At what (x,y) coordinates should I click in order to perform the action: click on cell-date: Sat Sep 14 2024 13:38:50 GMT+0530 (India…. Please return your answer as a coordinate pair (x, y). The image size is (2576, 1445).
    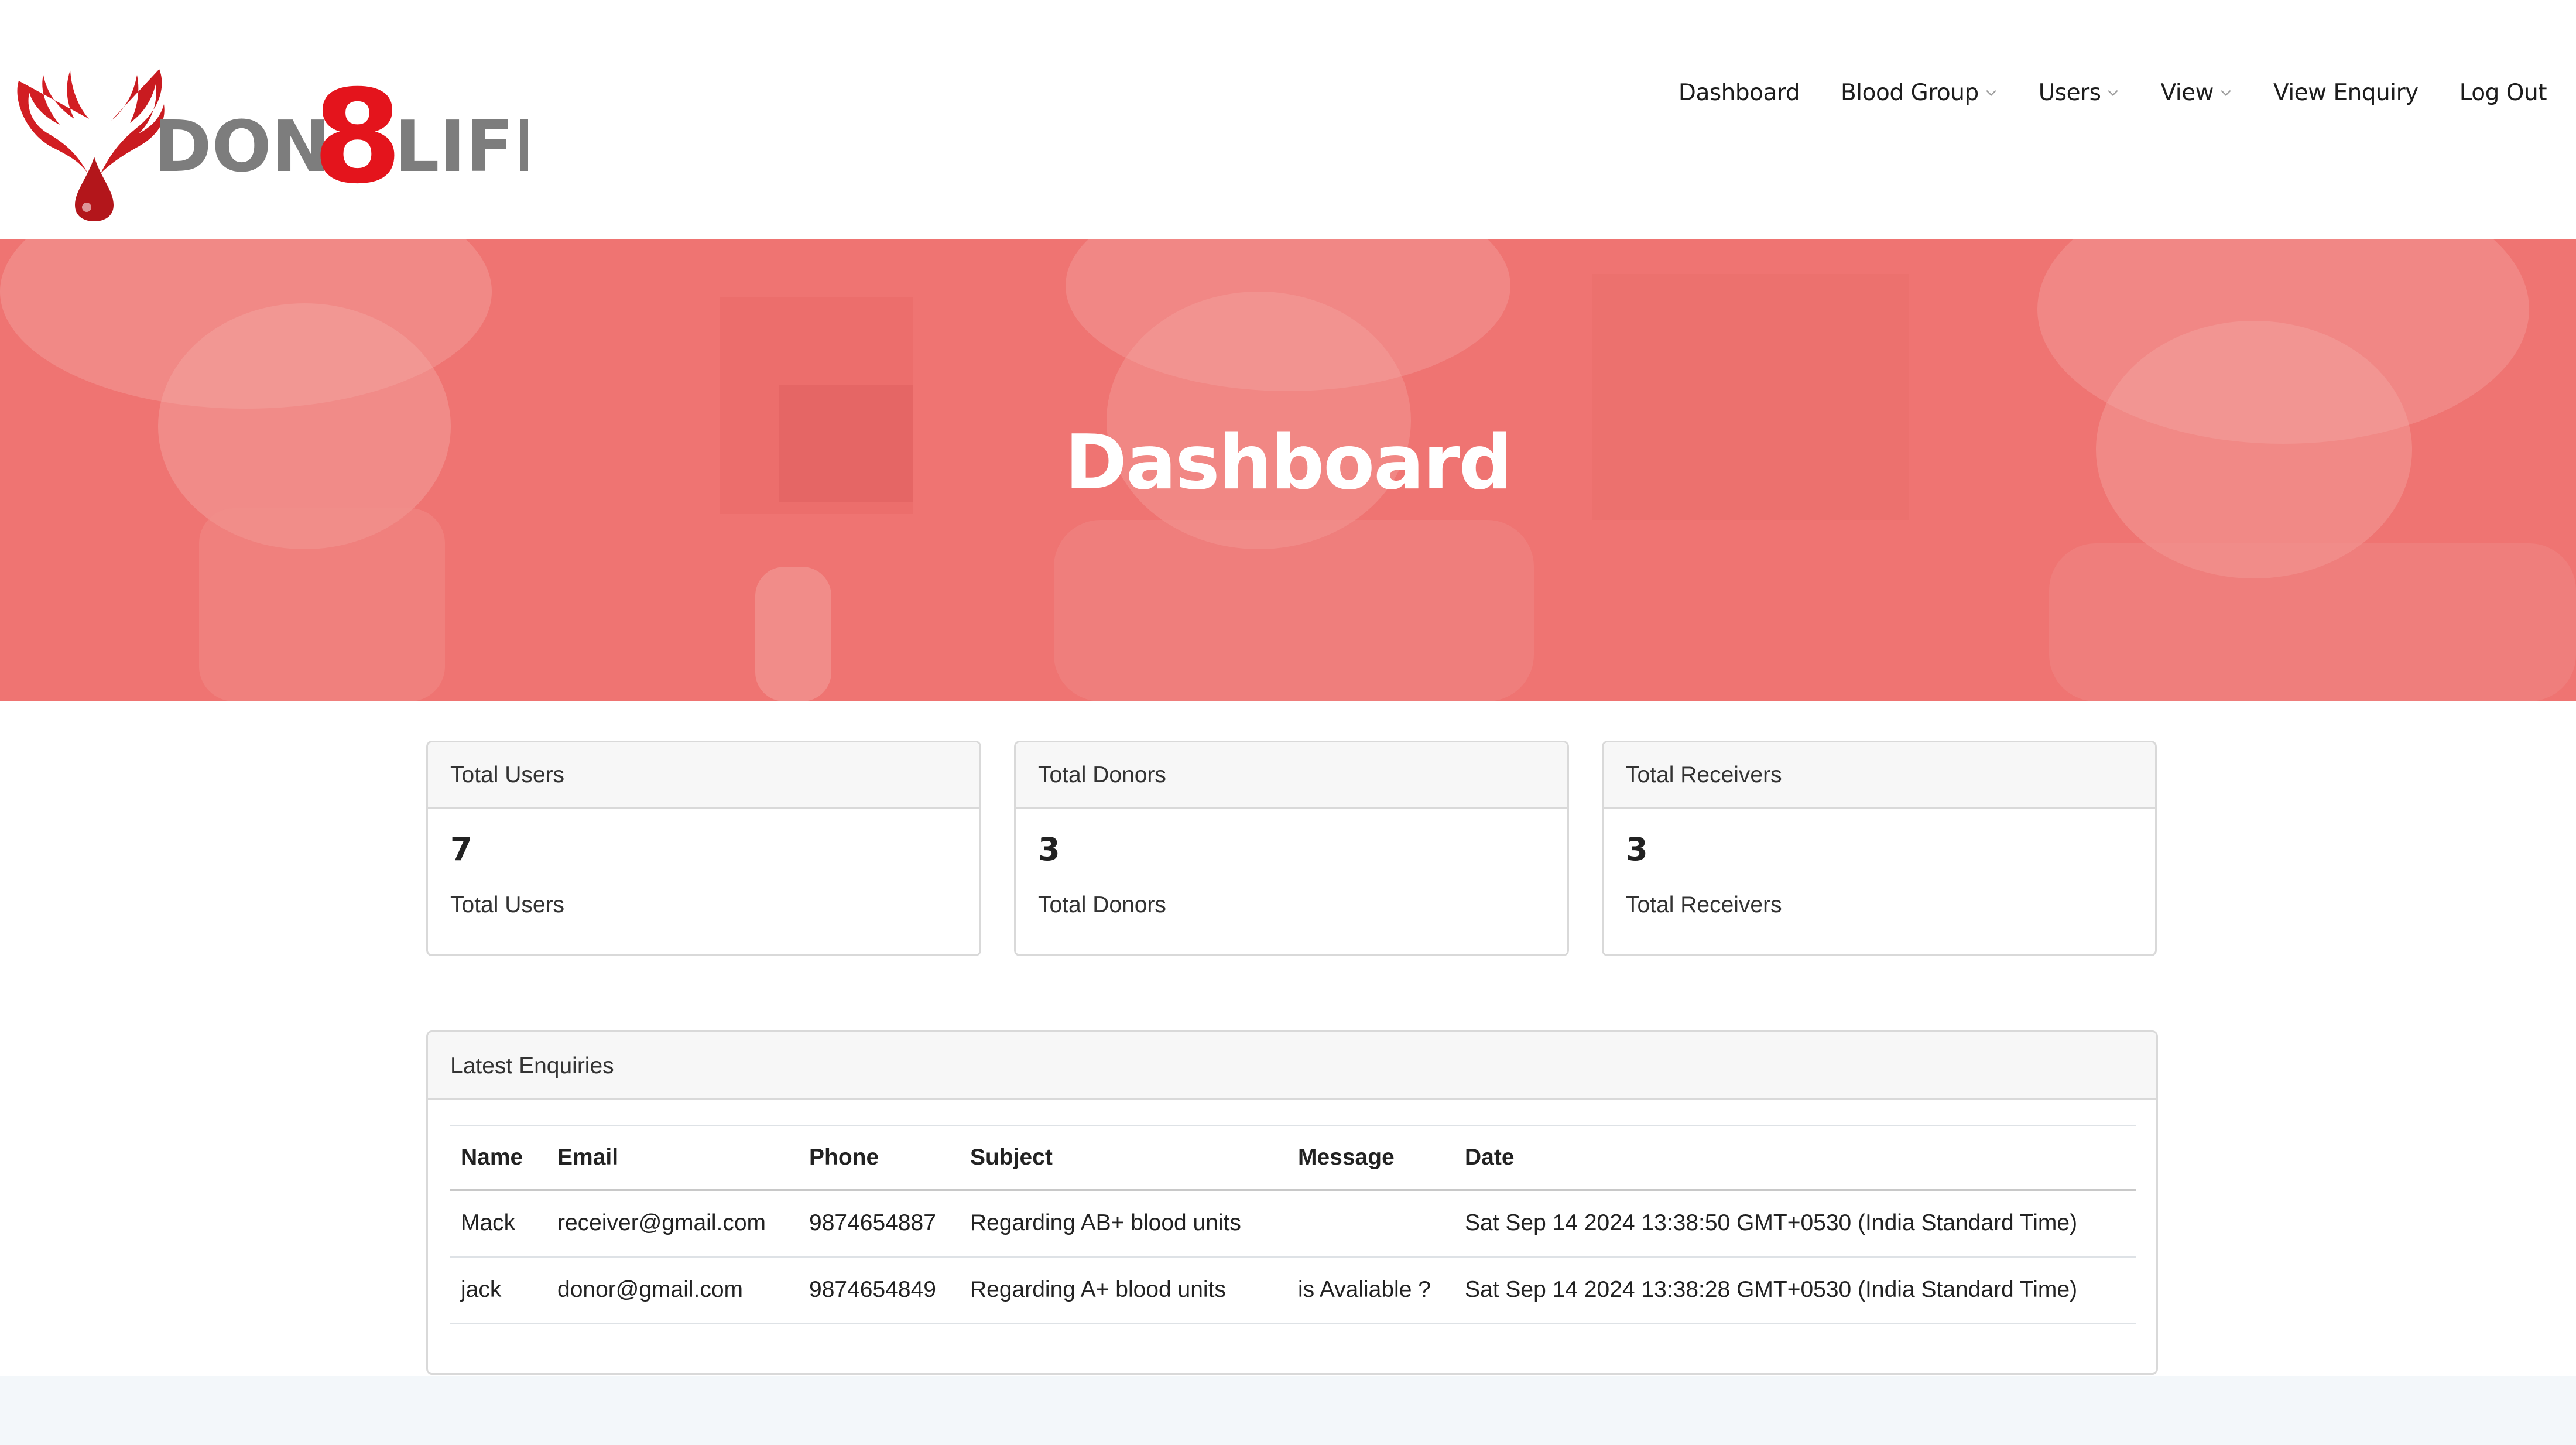
    Looking at the image, I should click on (1771, 1223).